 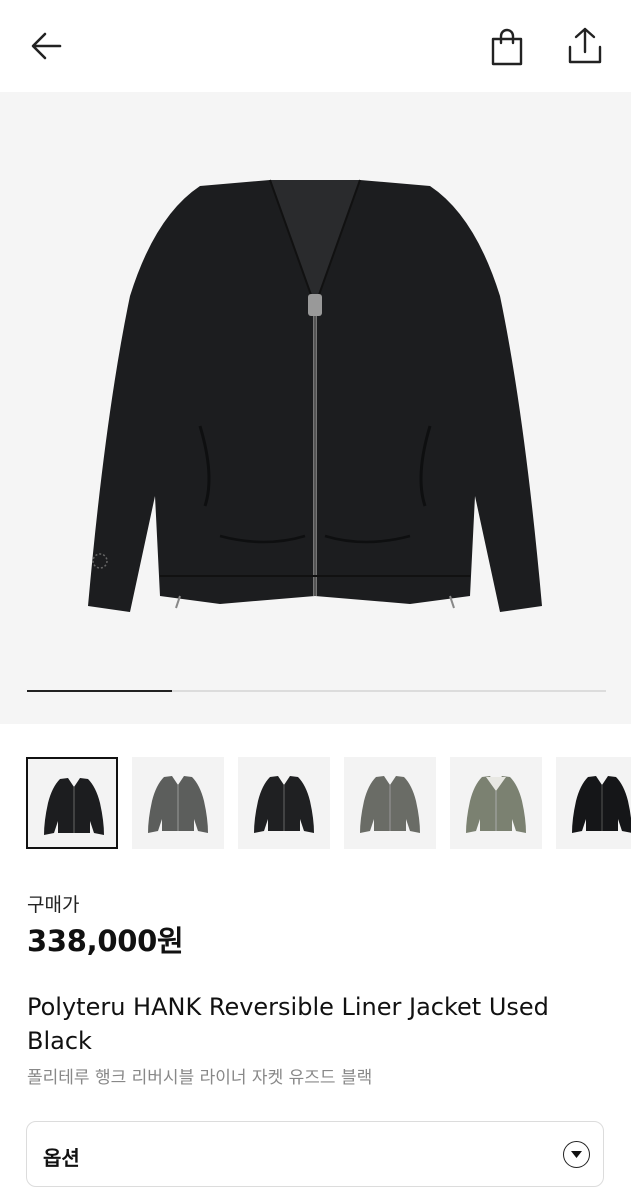 I want to click on chevron-down-glyph, so click(x=576, y=1154).